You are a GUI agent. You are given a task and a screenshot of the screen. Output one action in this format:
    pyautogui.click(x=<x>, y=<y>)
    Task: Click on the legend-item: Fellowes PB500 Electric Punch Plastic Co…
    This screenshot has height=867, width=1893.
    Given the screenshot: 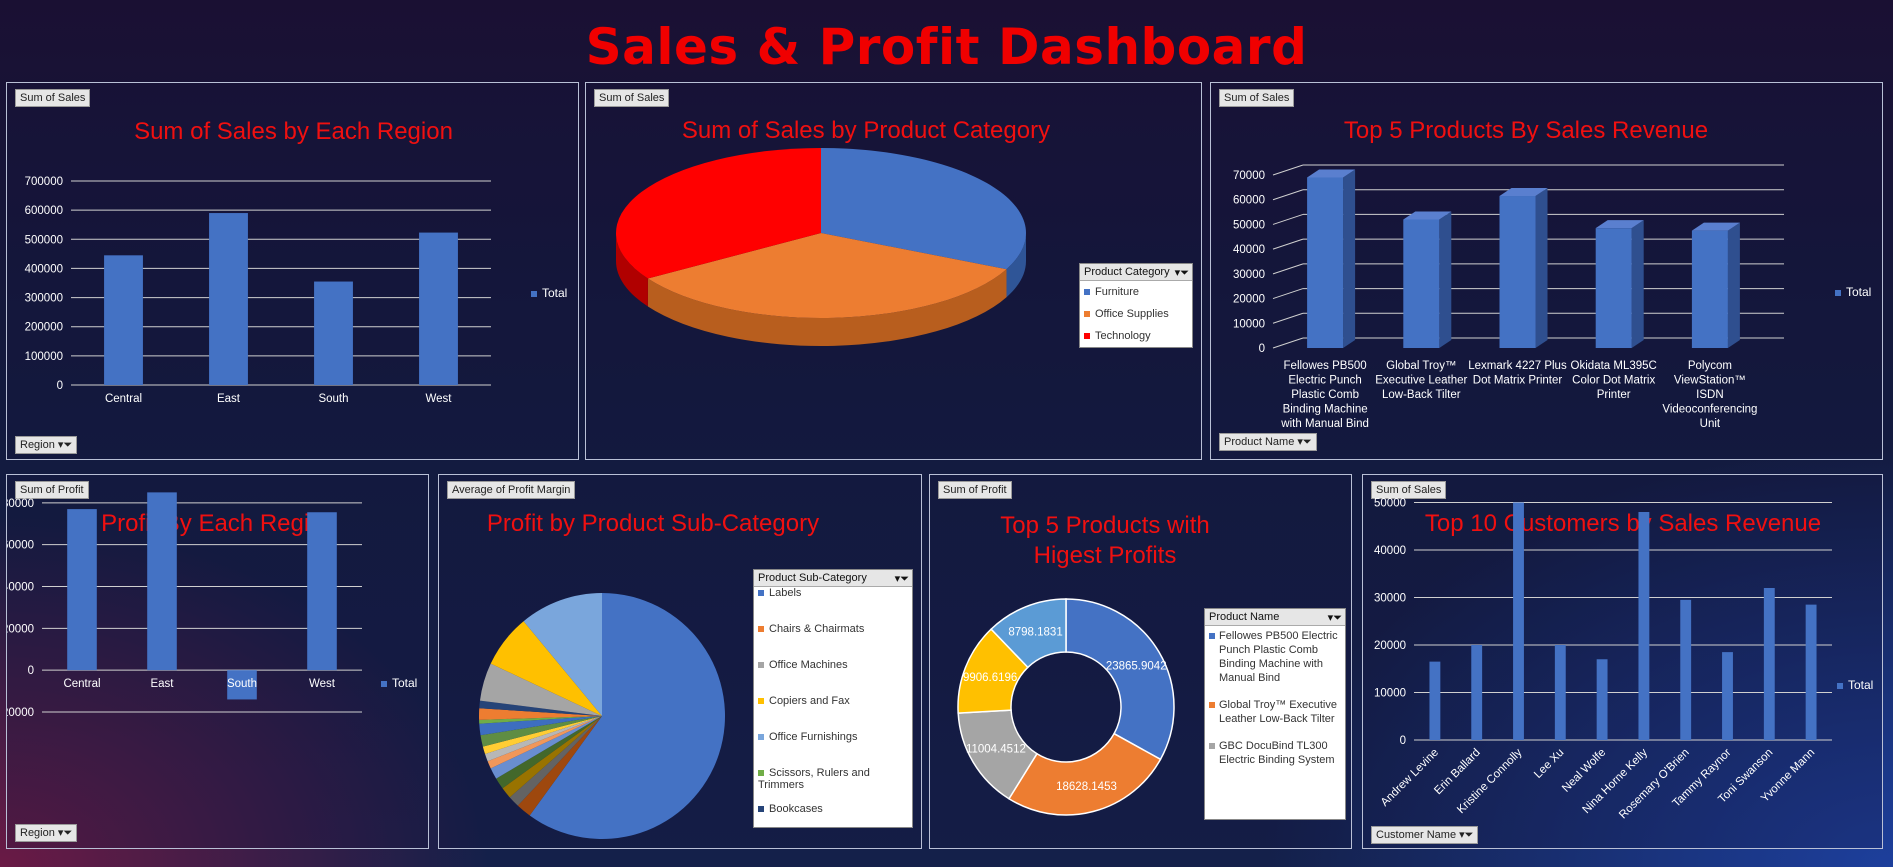 What is the action you would take?
    pyautogui.click(x=1275, y=660)
    